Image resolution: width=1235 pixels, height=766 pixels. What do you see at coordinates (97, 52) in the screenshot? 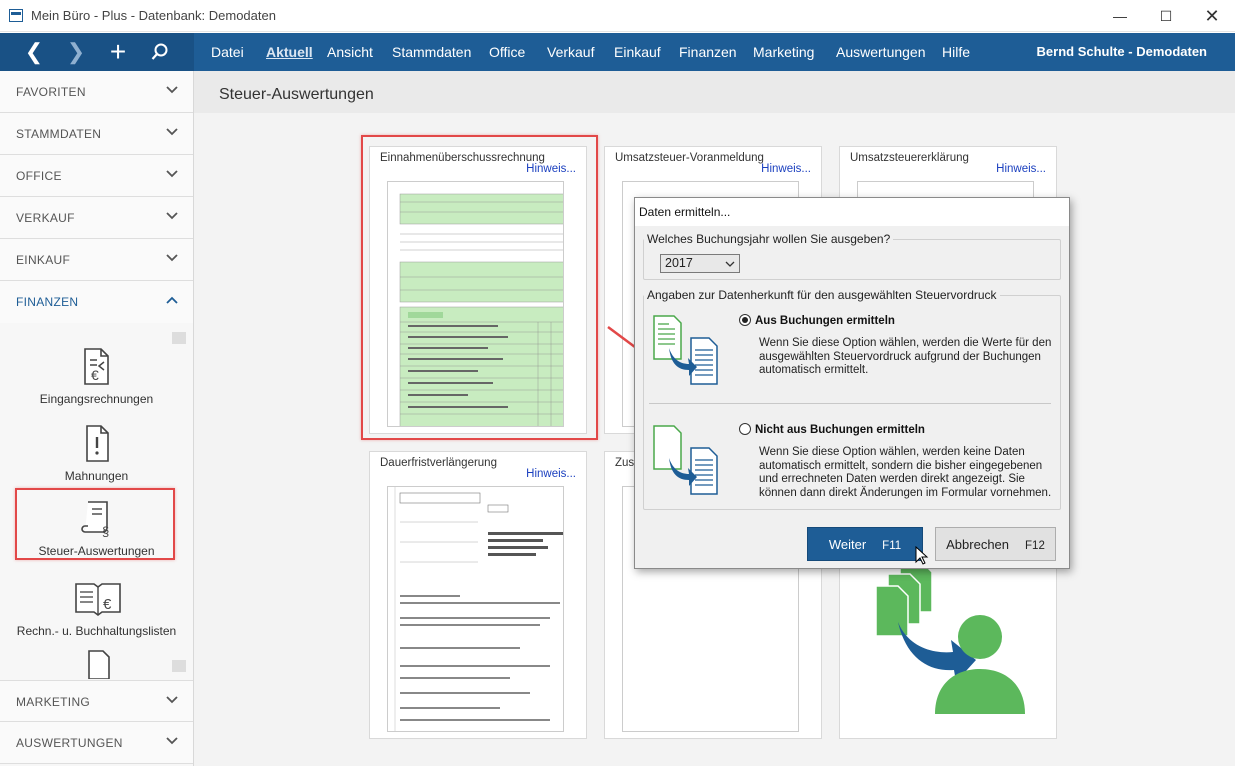
I see `nav-tools: ❮ ❯ +` at bounding box center [97, 52].